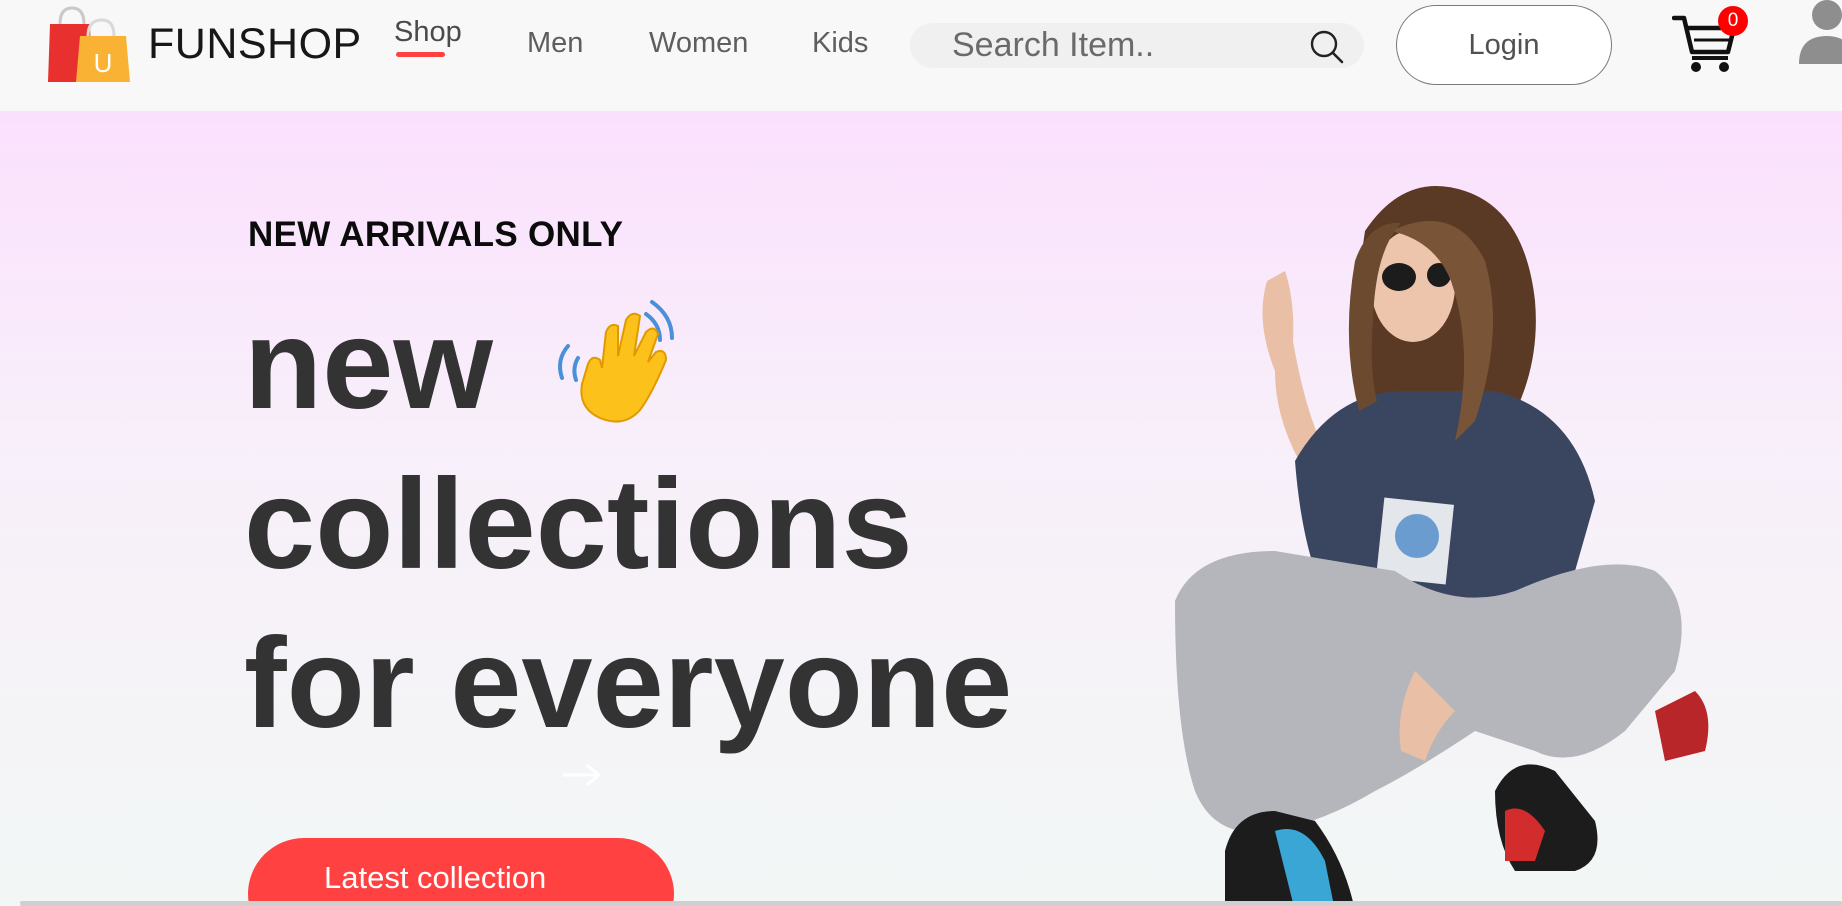 This screenshot has width=1842, height=906. What do you see at coordinates (628, 683) in the screenshot?
I see `headline-line-3: for everyone` at bounding box center [628, 683].